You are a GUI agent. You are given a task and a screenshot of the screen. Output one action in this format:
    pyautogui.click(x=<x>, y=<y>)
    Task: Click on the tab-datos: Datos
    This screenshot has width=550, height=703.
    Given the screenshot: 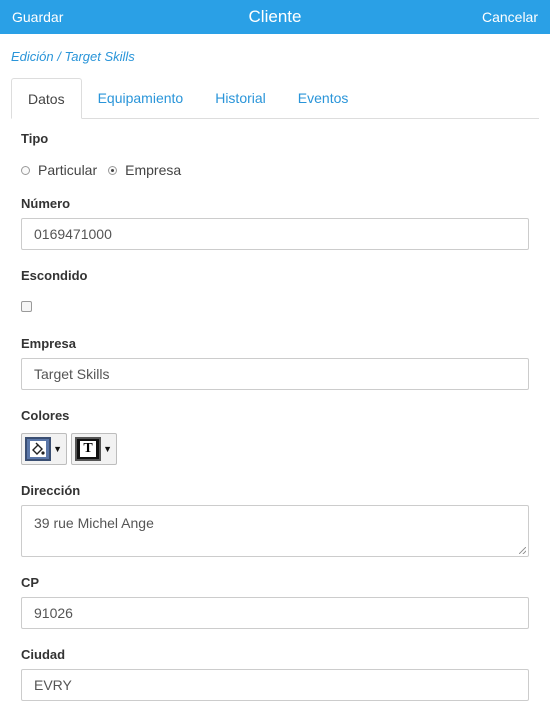 What is the action you would take?
    pyautogui.click(x=46, y=98)
    